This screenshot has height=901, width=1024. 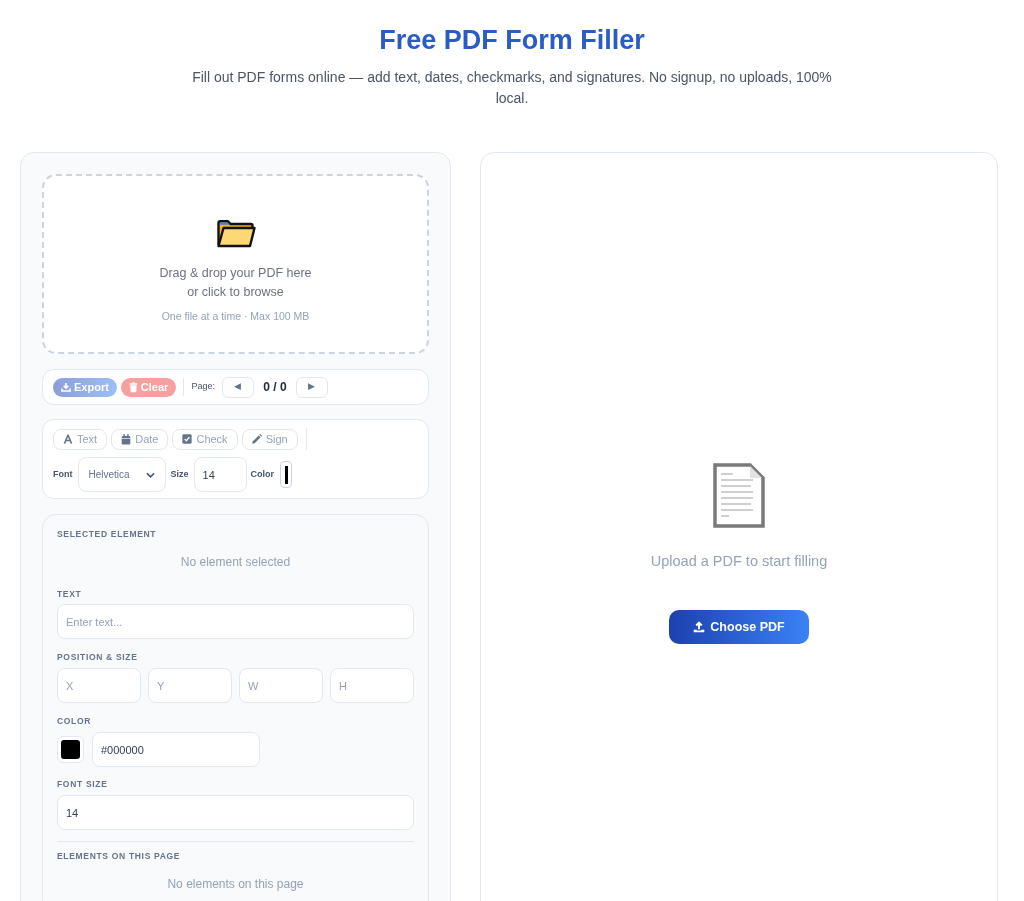 What do you see at coordinates (150, 474) in the screenshot?
I see `chevron-down-icon` at bounding box center [150, 474].